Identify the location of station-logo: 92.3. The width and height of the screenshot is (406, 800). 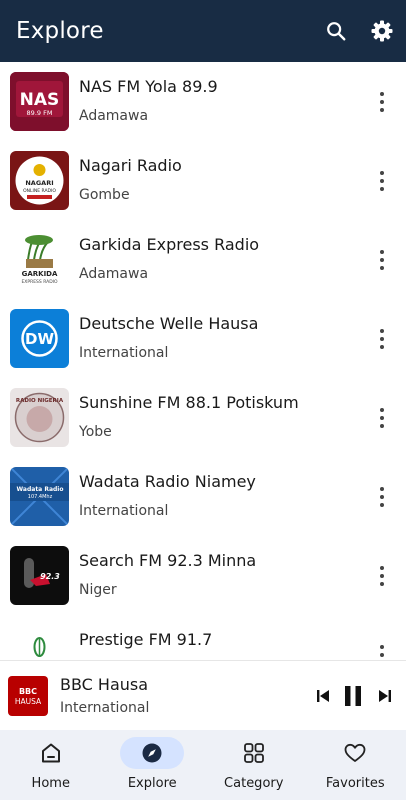
(39, 575).